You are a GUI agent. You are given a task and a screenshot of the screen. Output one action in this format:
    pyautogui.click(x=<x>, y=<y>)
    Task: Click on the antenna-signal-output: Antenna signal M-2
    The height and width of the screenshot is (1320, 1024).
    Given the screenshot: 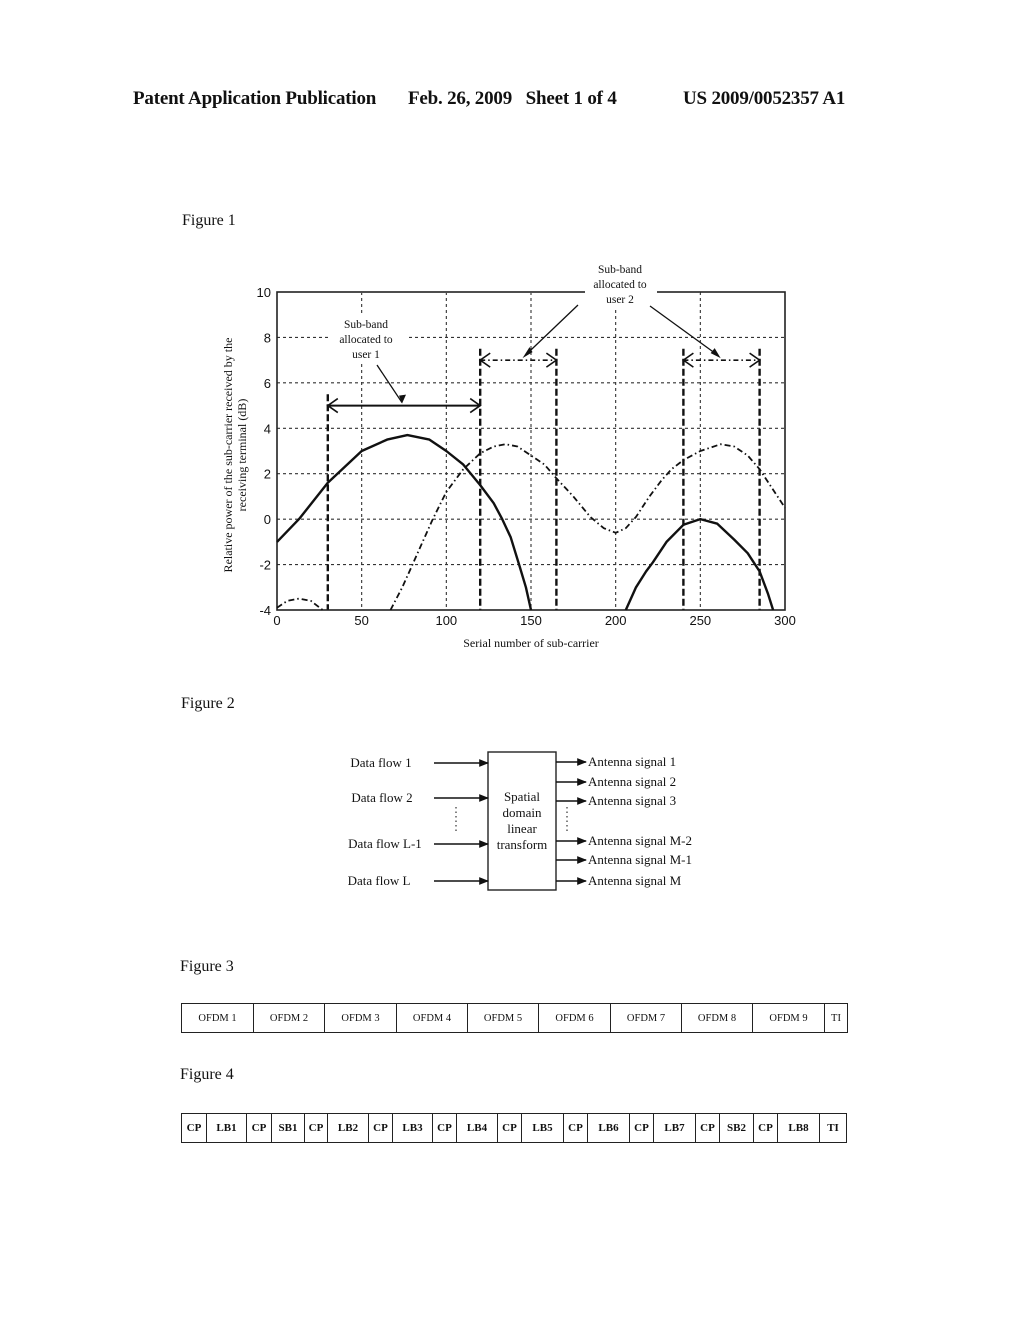 What is the action you would take?
    pyautogui.click(x=624, y=840)
    